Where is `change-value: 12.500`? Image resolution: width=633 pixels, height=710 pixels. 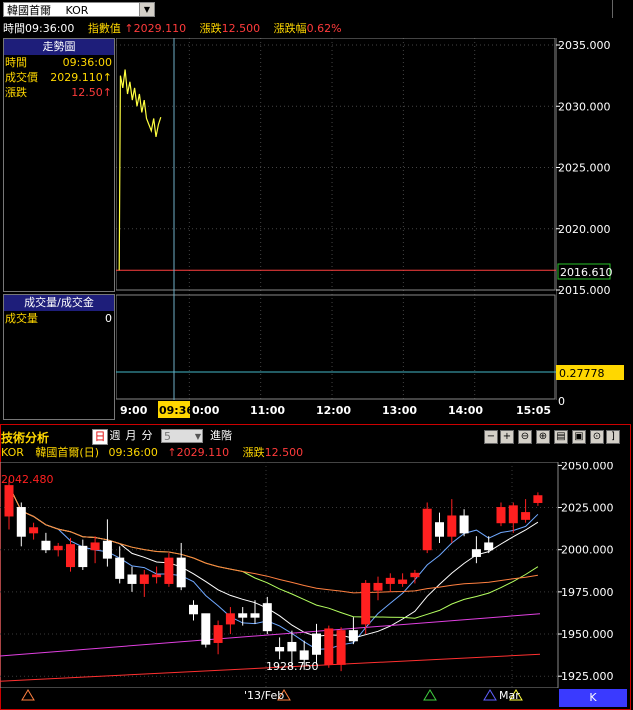 change-value: 12.500 is located at coordinates (241, 28).